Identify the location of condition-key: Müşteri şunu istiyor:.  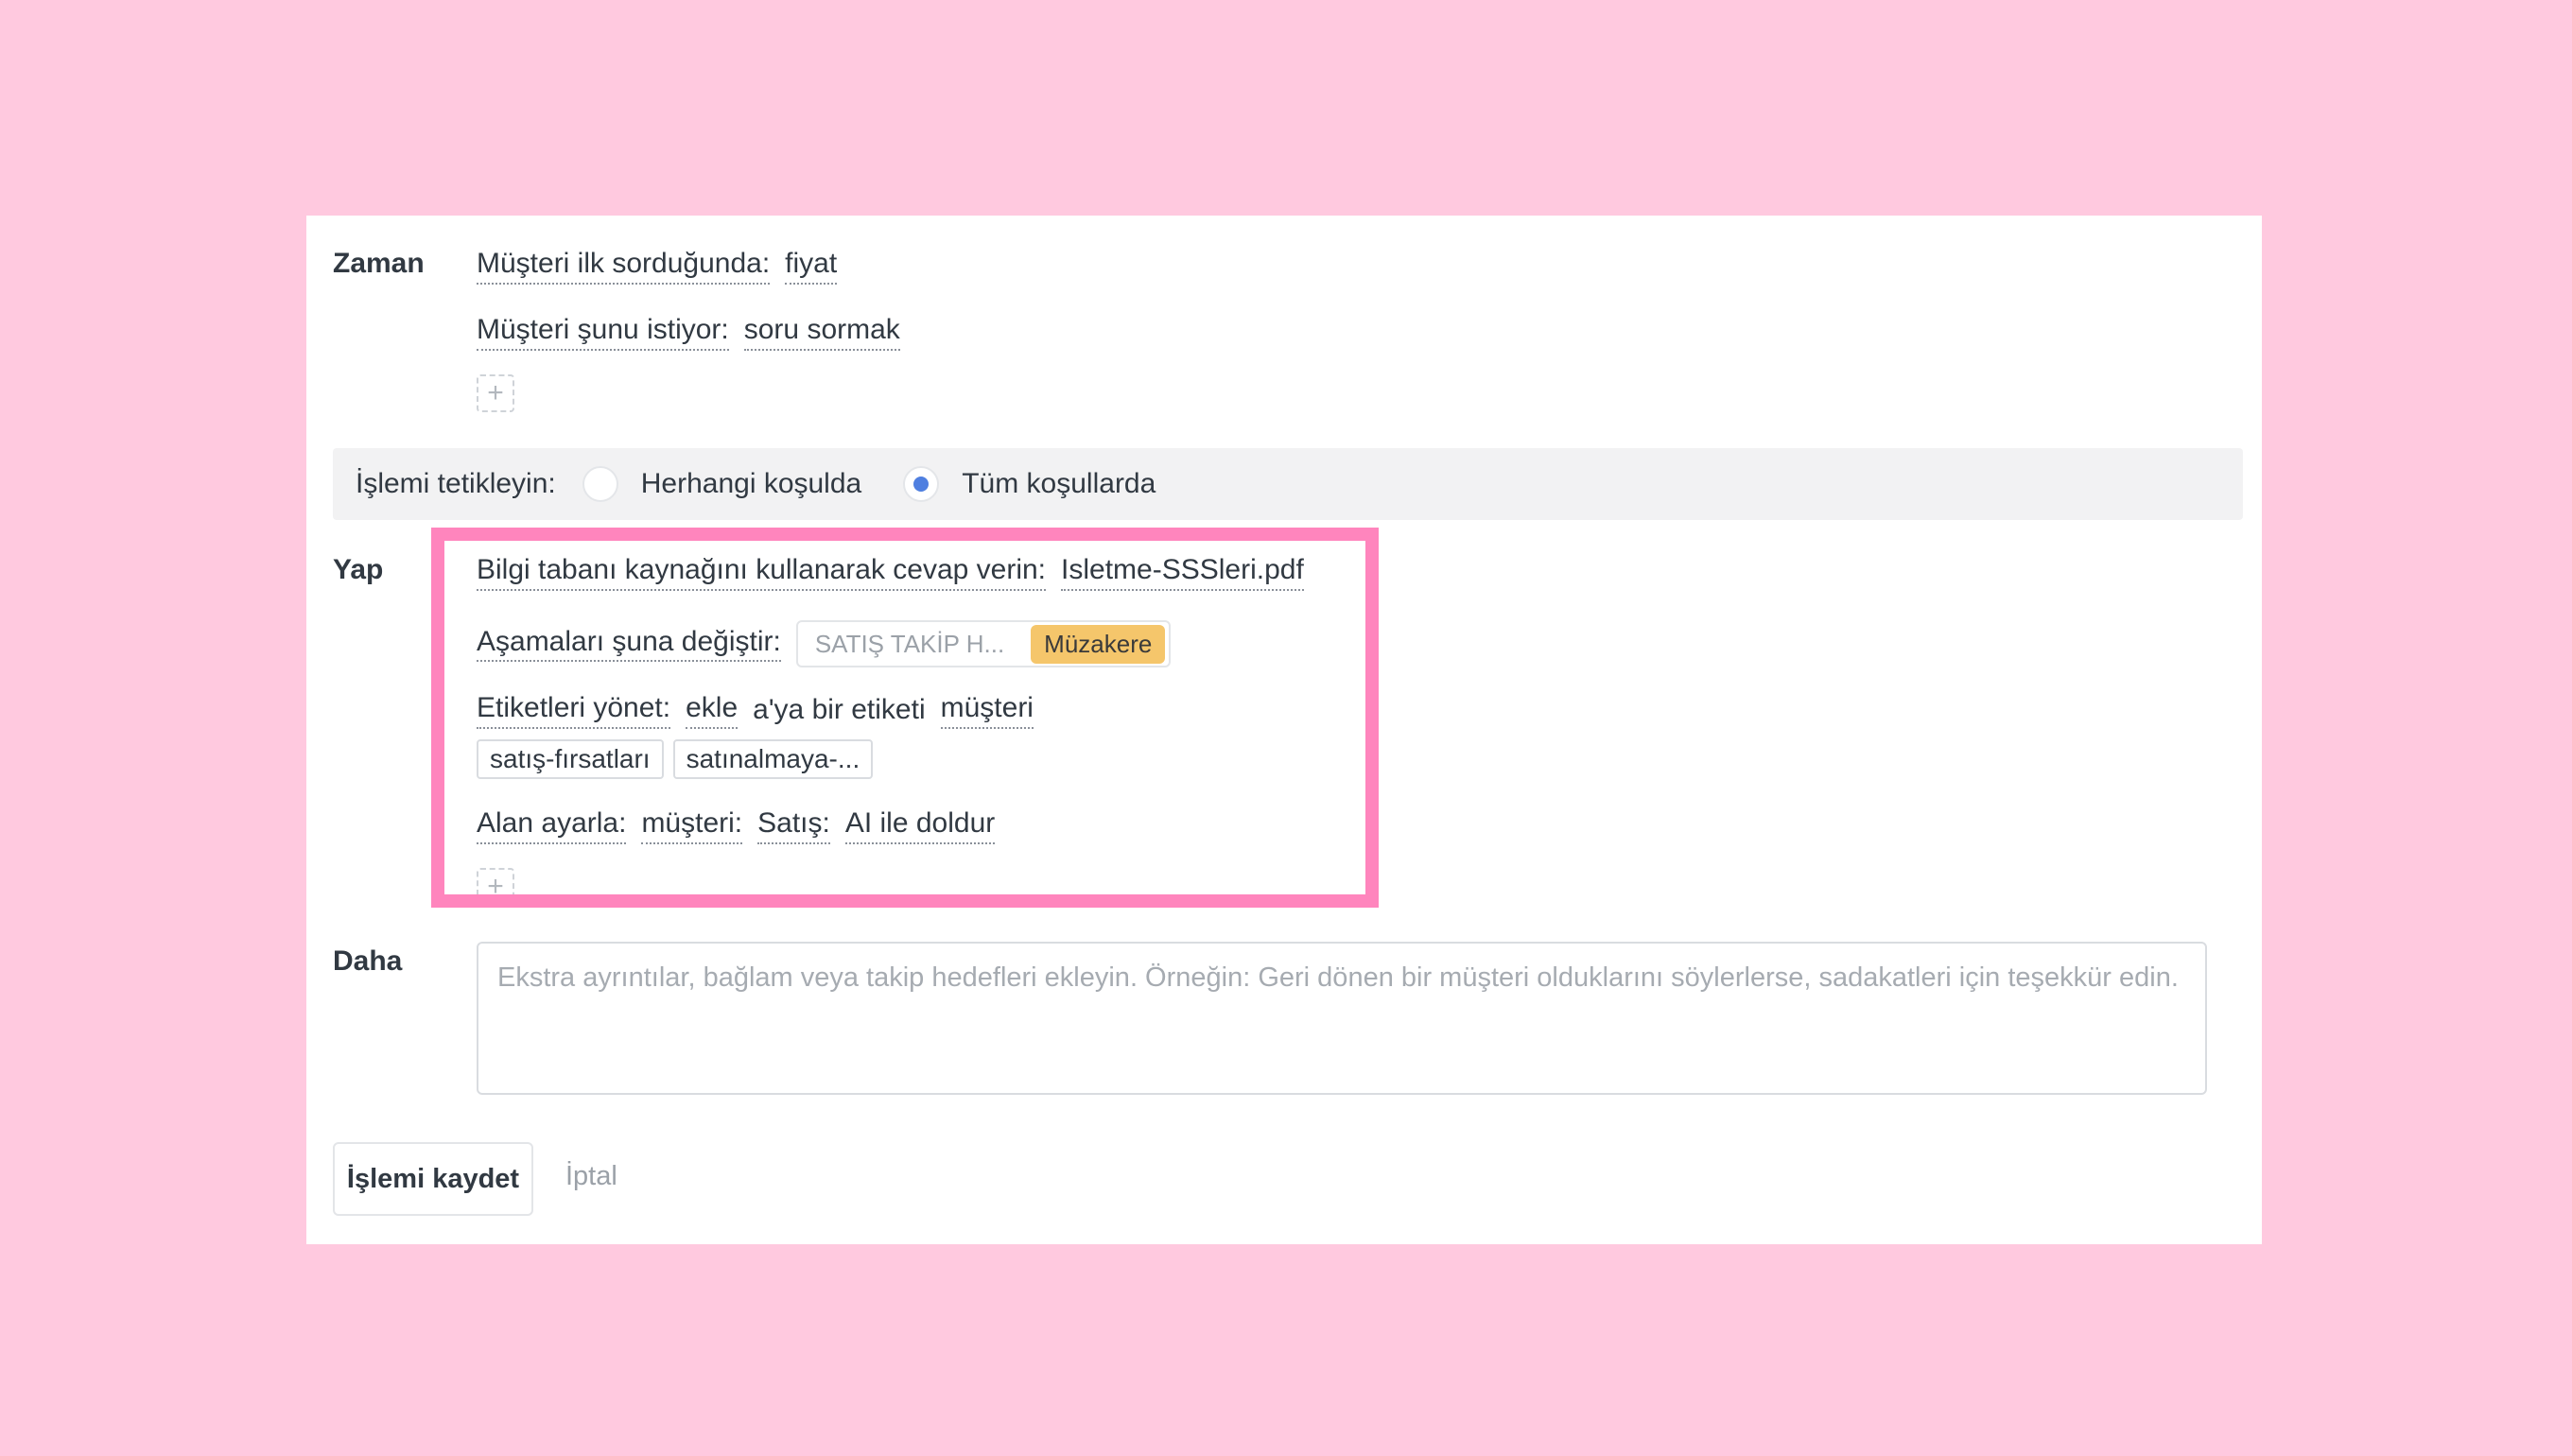
(603, 332).